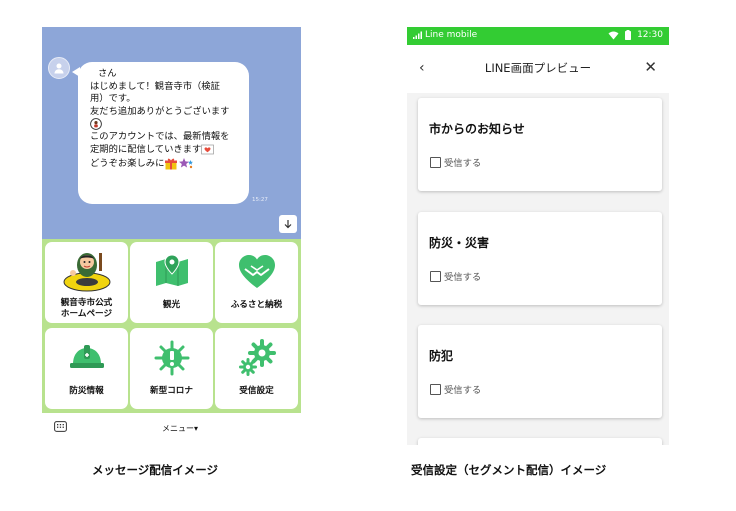 The height and width of the screenshot is (511, 736). What do you see at coordinates (127, 163) in the screenshot?
I see `closing-line-text: どうぞお楽しみに` at bounding box center [127, 163].